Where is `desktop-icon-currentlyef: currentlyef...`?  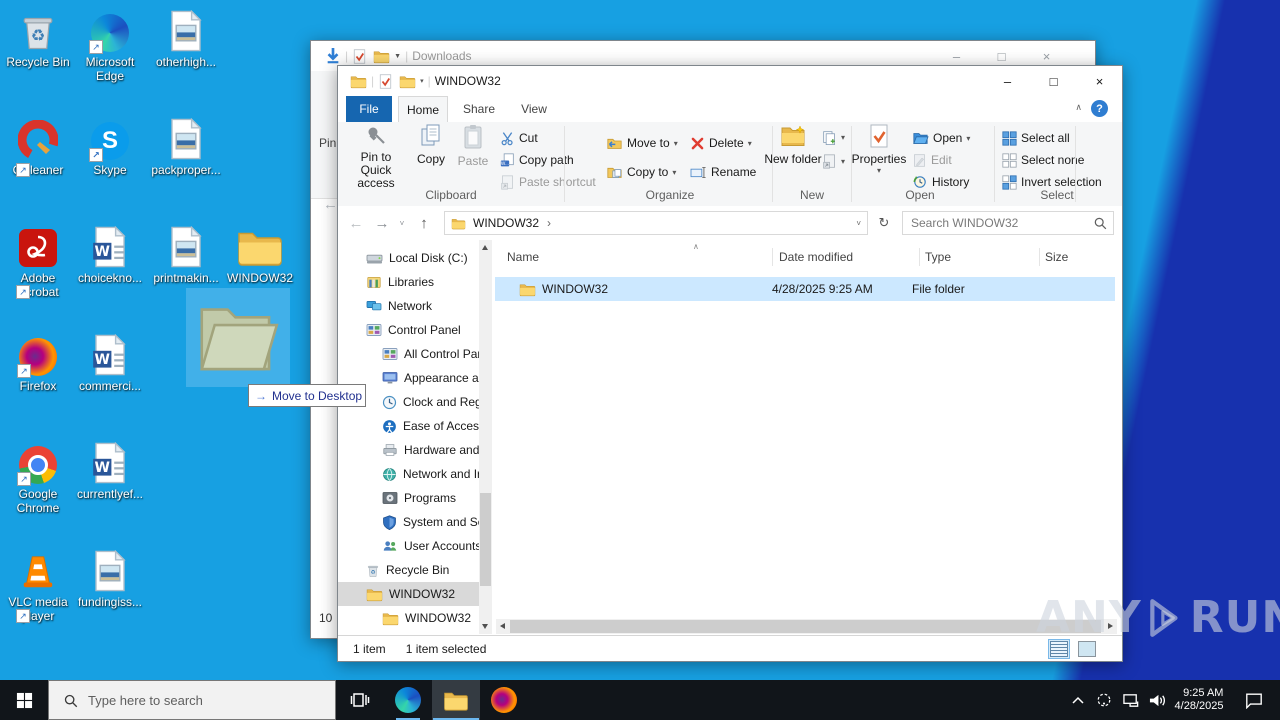
desktop-icon-currentlyef: currentlyef... is located at coordinates (110, 469).